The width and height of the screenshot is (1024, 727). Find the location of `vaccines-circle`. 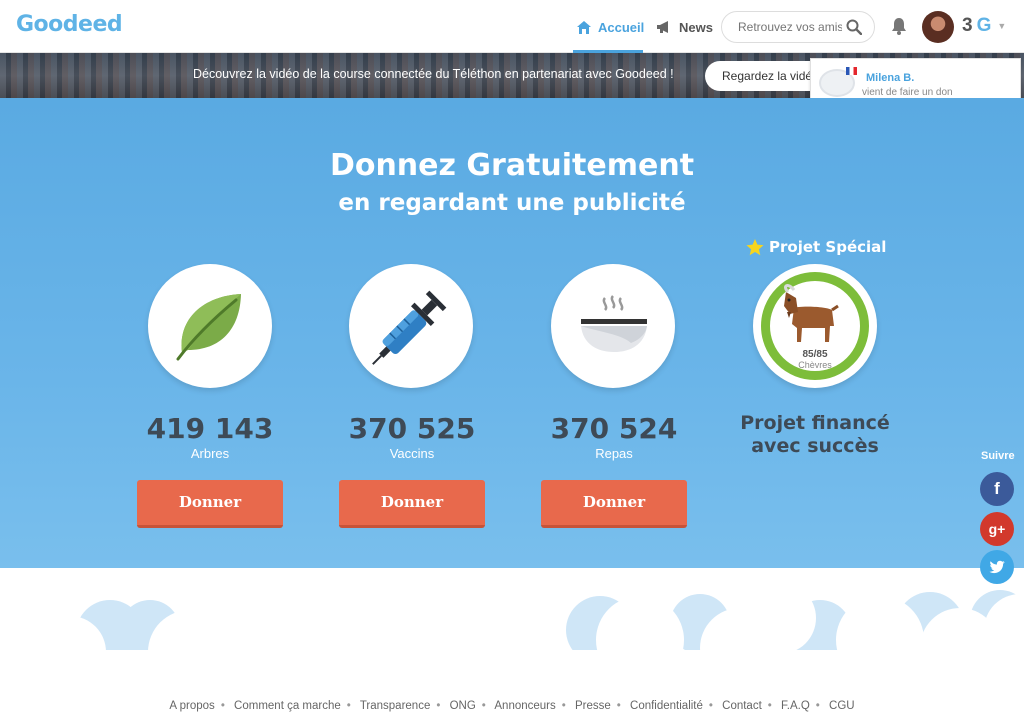

vaccines-circle is located at coordinates (411, 326).